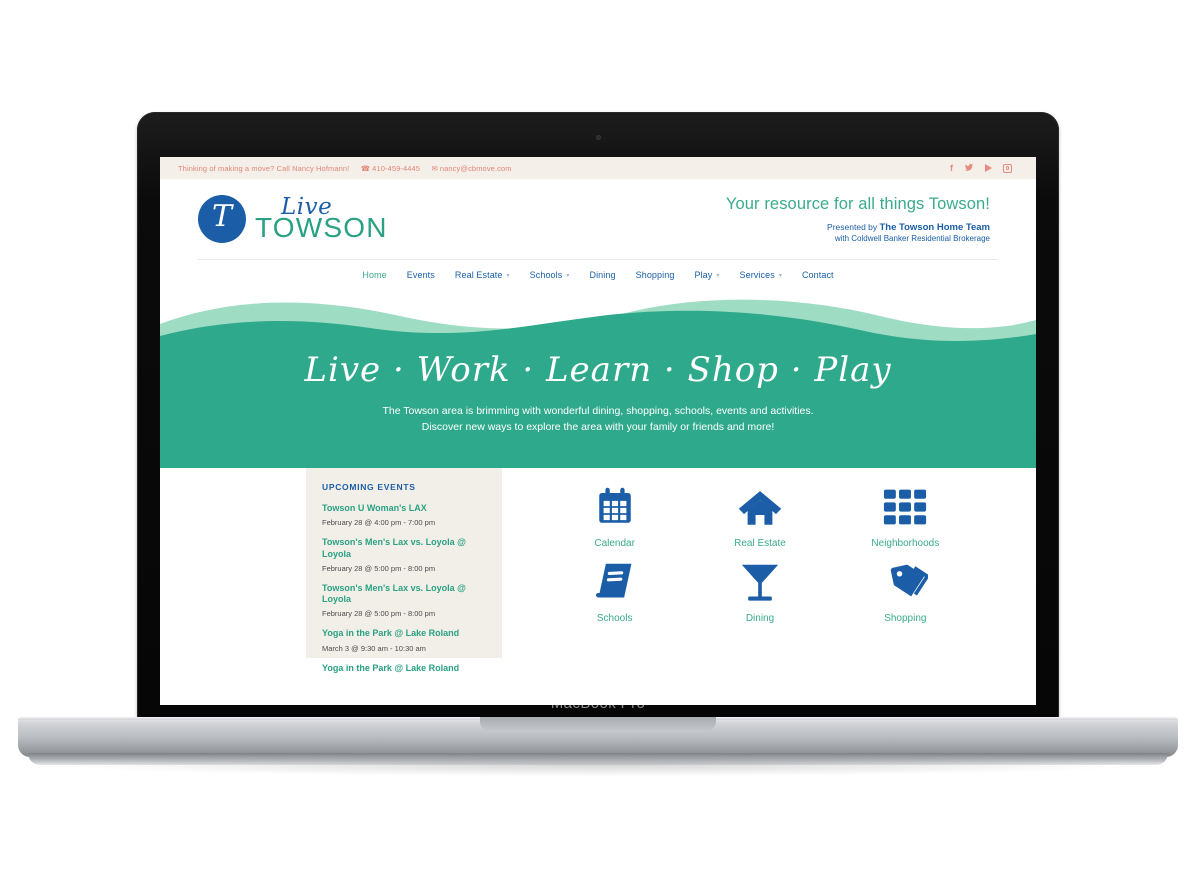  Describe the element at coordinates (476, 168) in the screenshot. I see `utility-email: nancy@cbmove.com` at that location.